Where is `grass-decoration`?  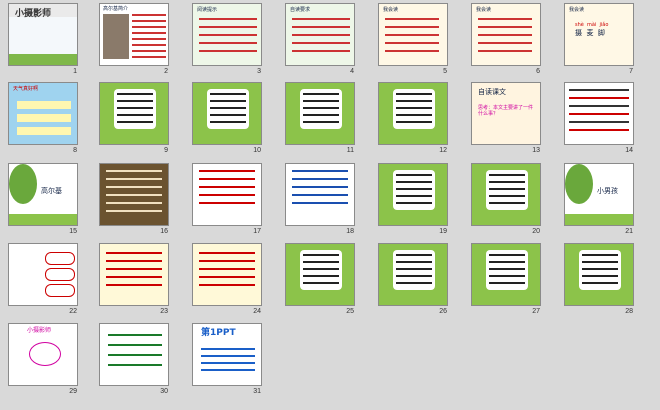 grass-decoration is located at coordinates (43, 219).